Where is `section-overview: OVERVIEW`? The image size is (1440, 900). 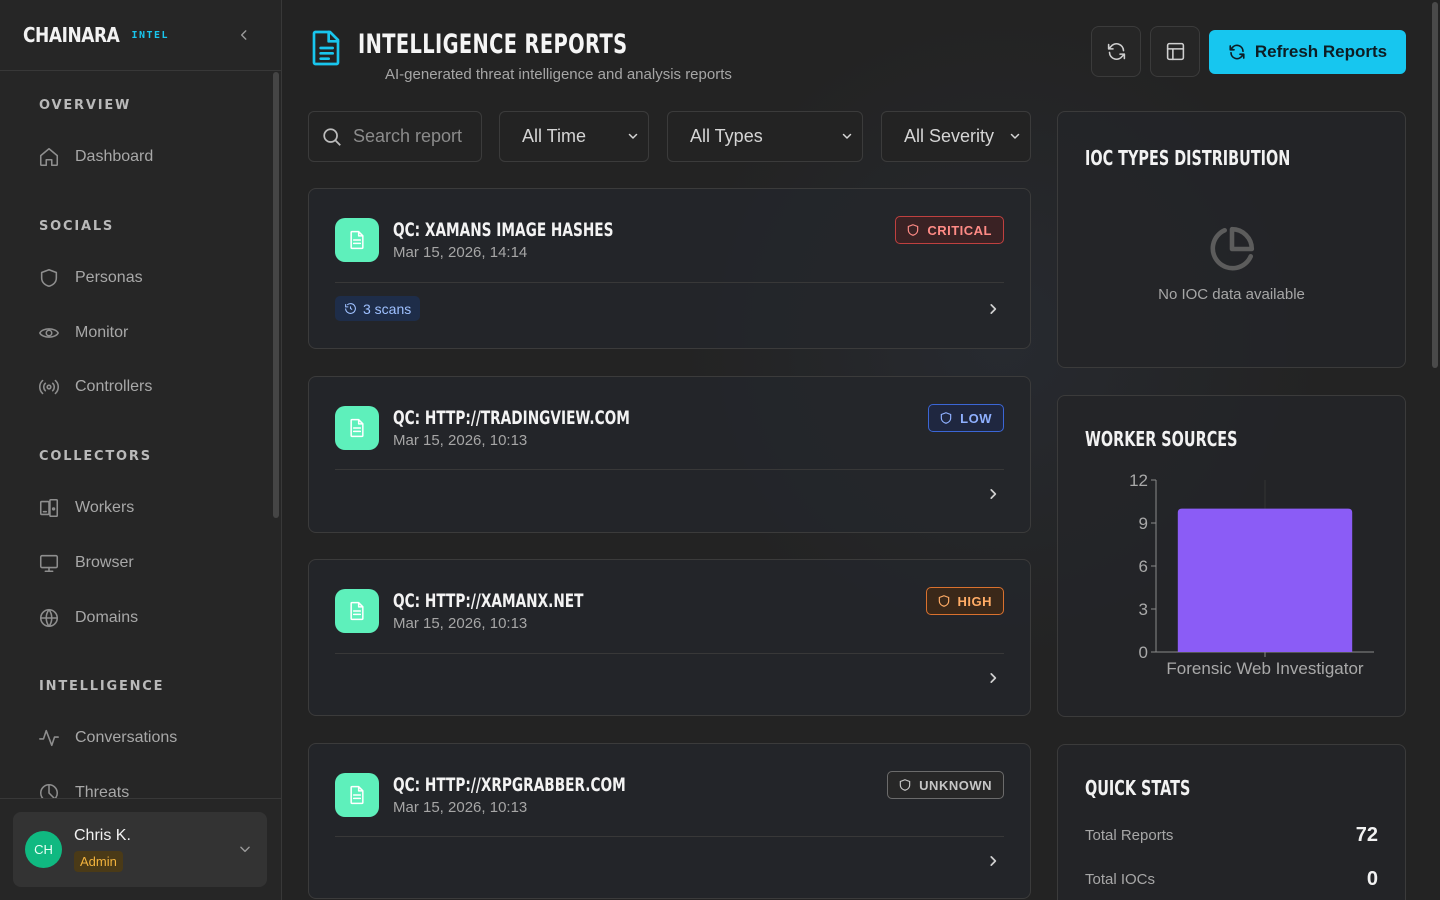 section-overview: OVERVIEW is located at coordinates (85, 105).